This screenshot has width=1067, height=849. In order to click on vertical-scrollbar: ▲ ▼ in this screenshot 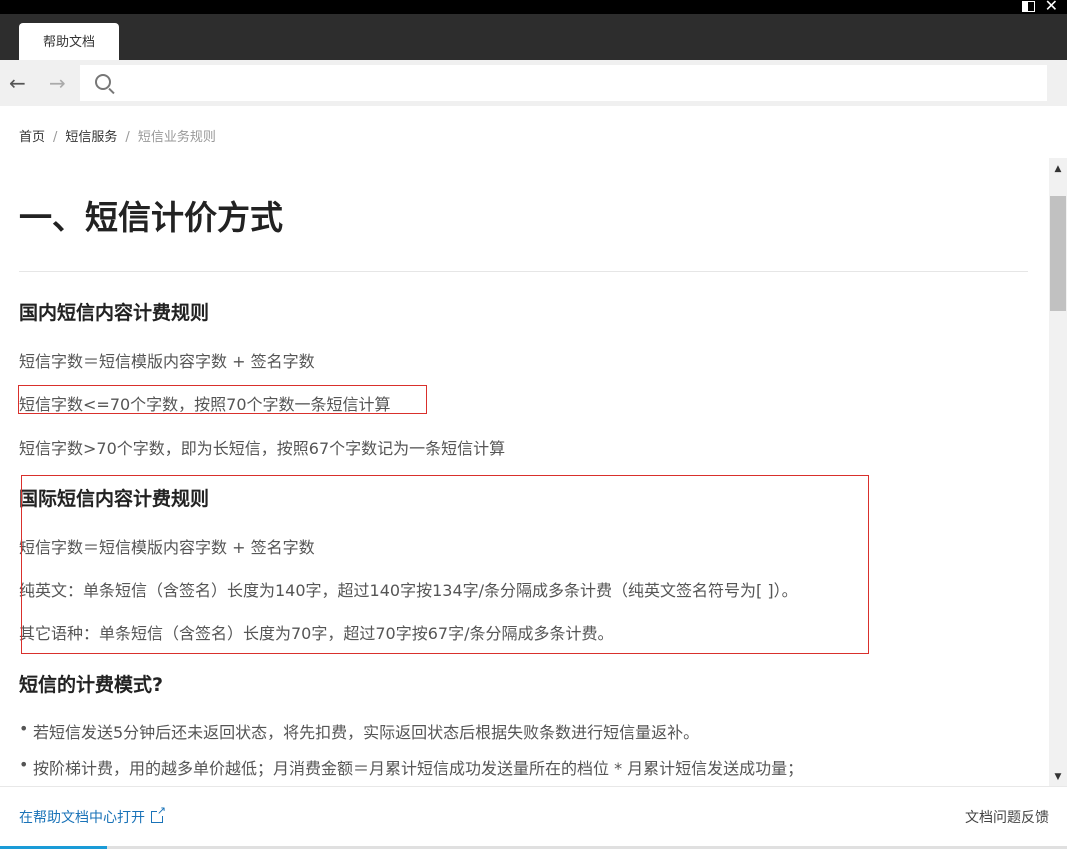, I will do `click(1058, 472)`.